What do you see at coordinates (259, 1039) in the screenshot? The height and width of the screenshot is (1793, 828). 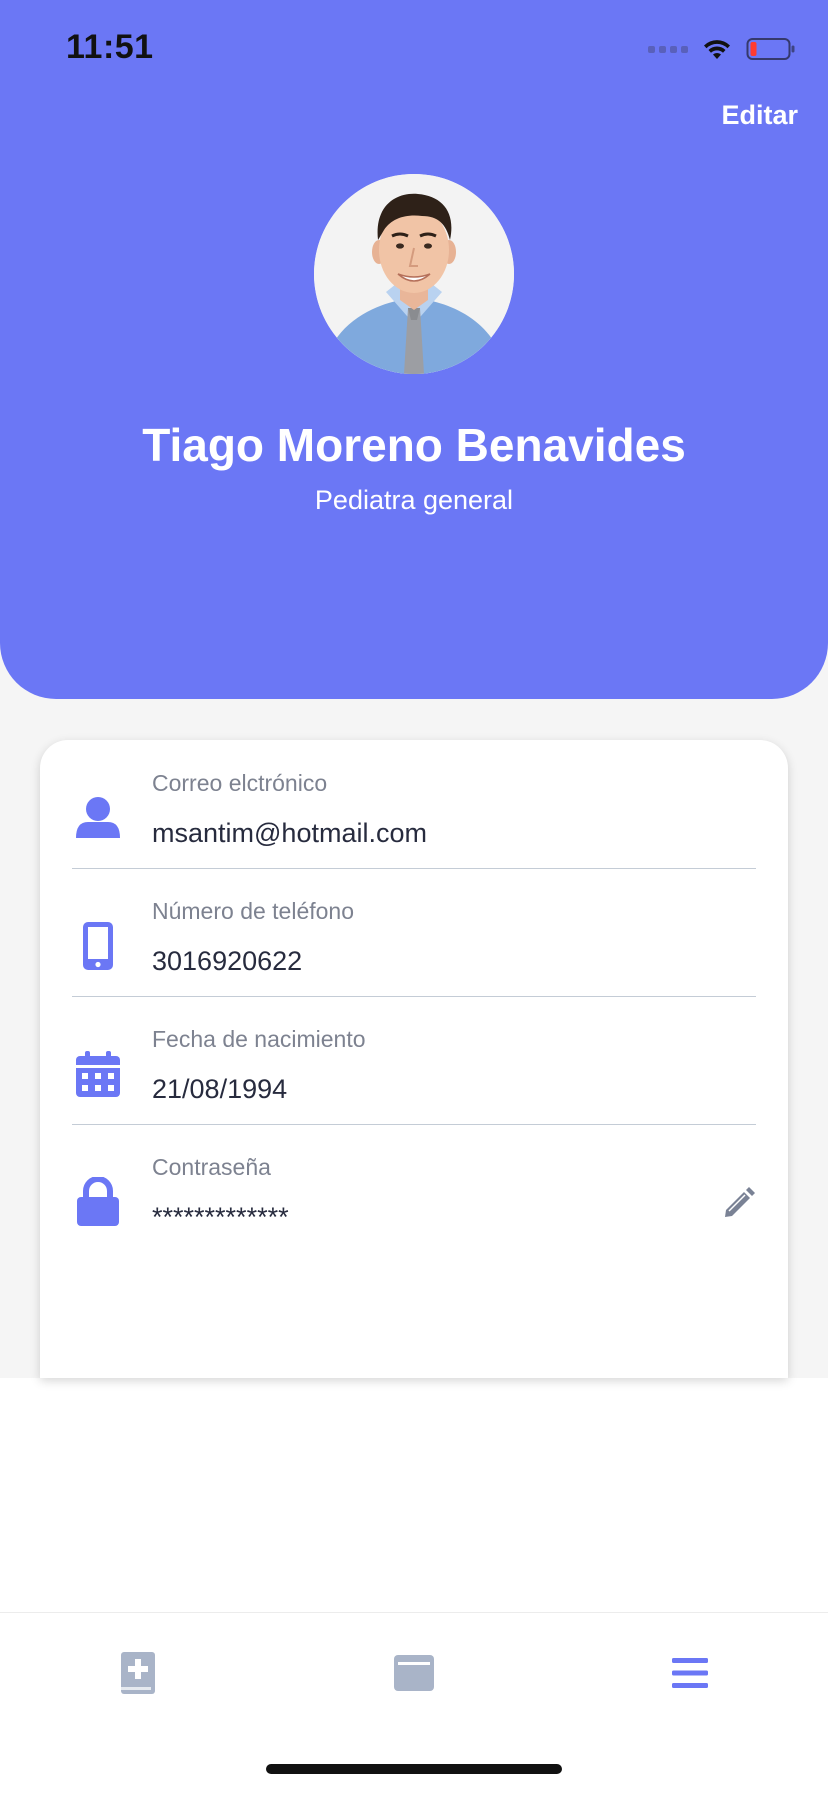 I see `birthdate-label: Fecha de nacimiento` at bounding box center [259, 1039].